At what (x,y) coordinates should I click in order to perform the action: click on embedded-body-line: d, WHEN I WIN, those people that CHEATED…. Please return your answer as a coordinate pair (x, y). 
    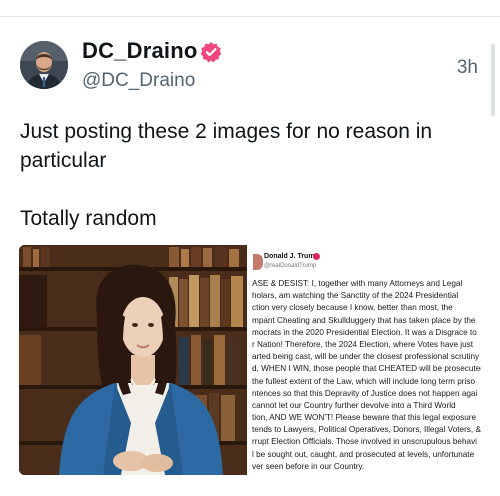
    Looking at the image, I should click on (366, 369).